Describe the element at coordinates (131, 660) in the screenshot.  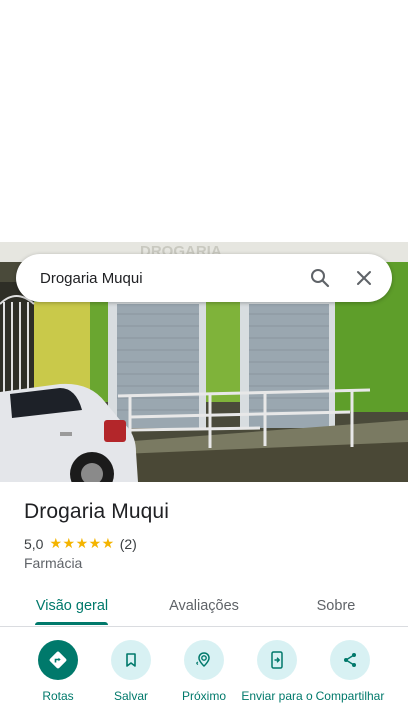
I see `bookmark-icon` at that location.